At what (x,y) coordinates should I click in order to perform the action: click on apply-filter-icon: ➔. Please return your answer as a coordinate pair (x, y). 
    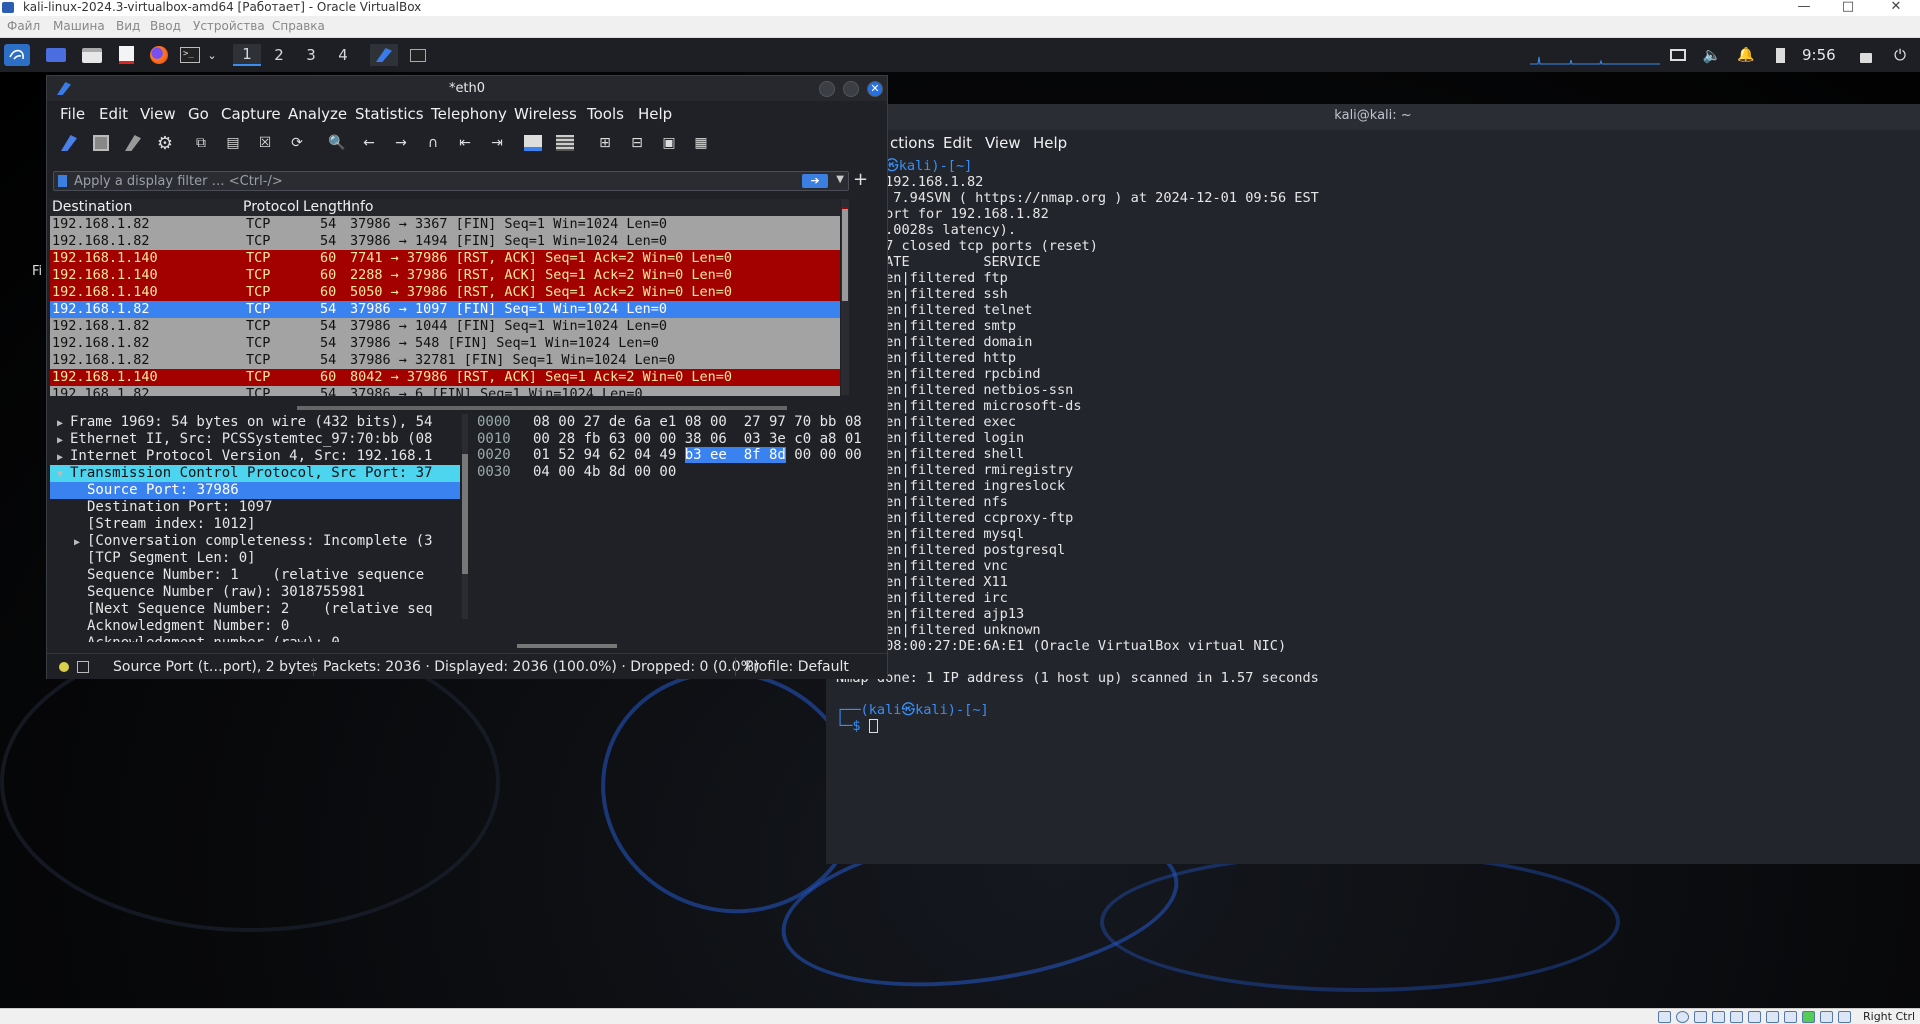
    Looking at the image, I should click on (815, 181).